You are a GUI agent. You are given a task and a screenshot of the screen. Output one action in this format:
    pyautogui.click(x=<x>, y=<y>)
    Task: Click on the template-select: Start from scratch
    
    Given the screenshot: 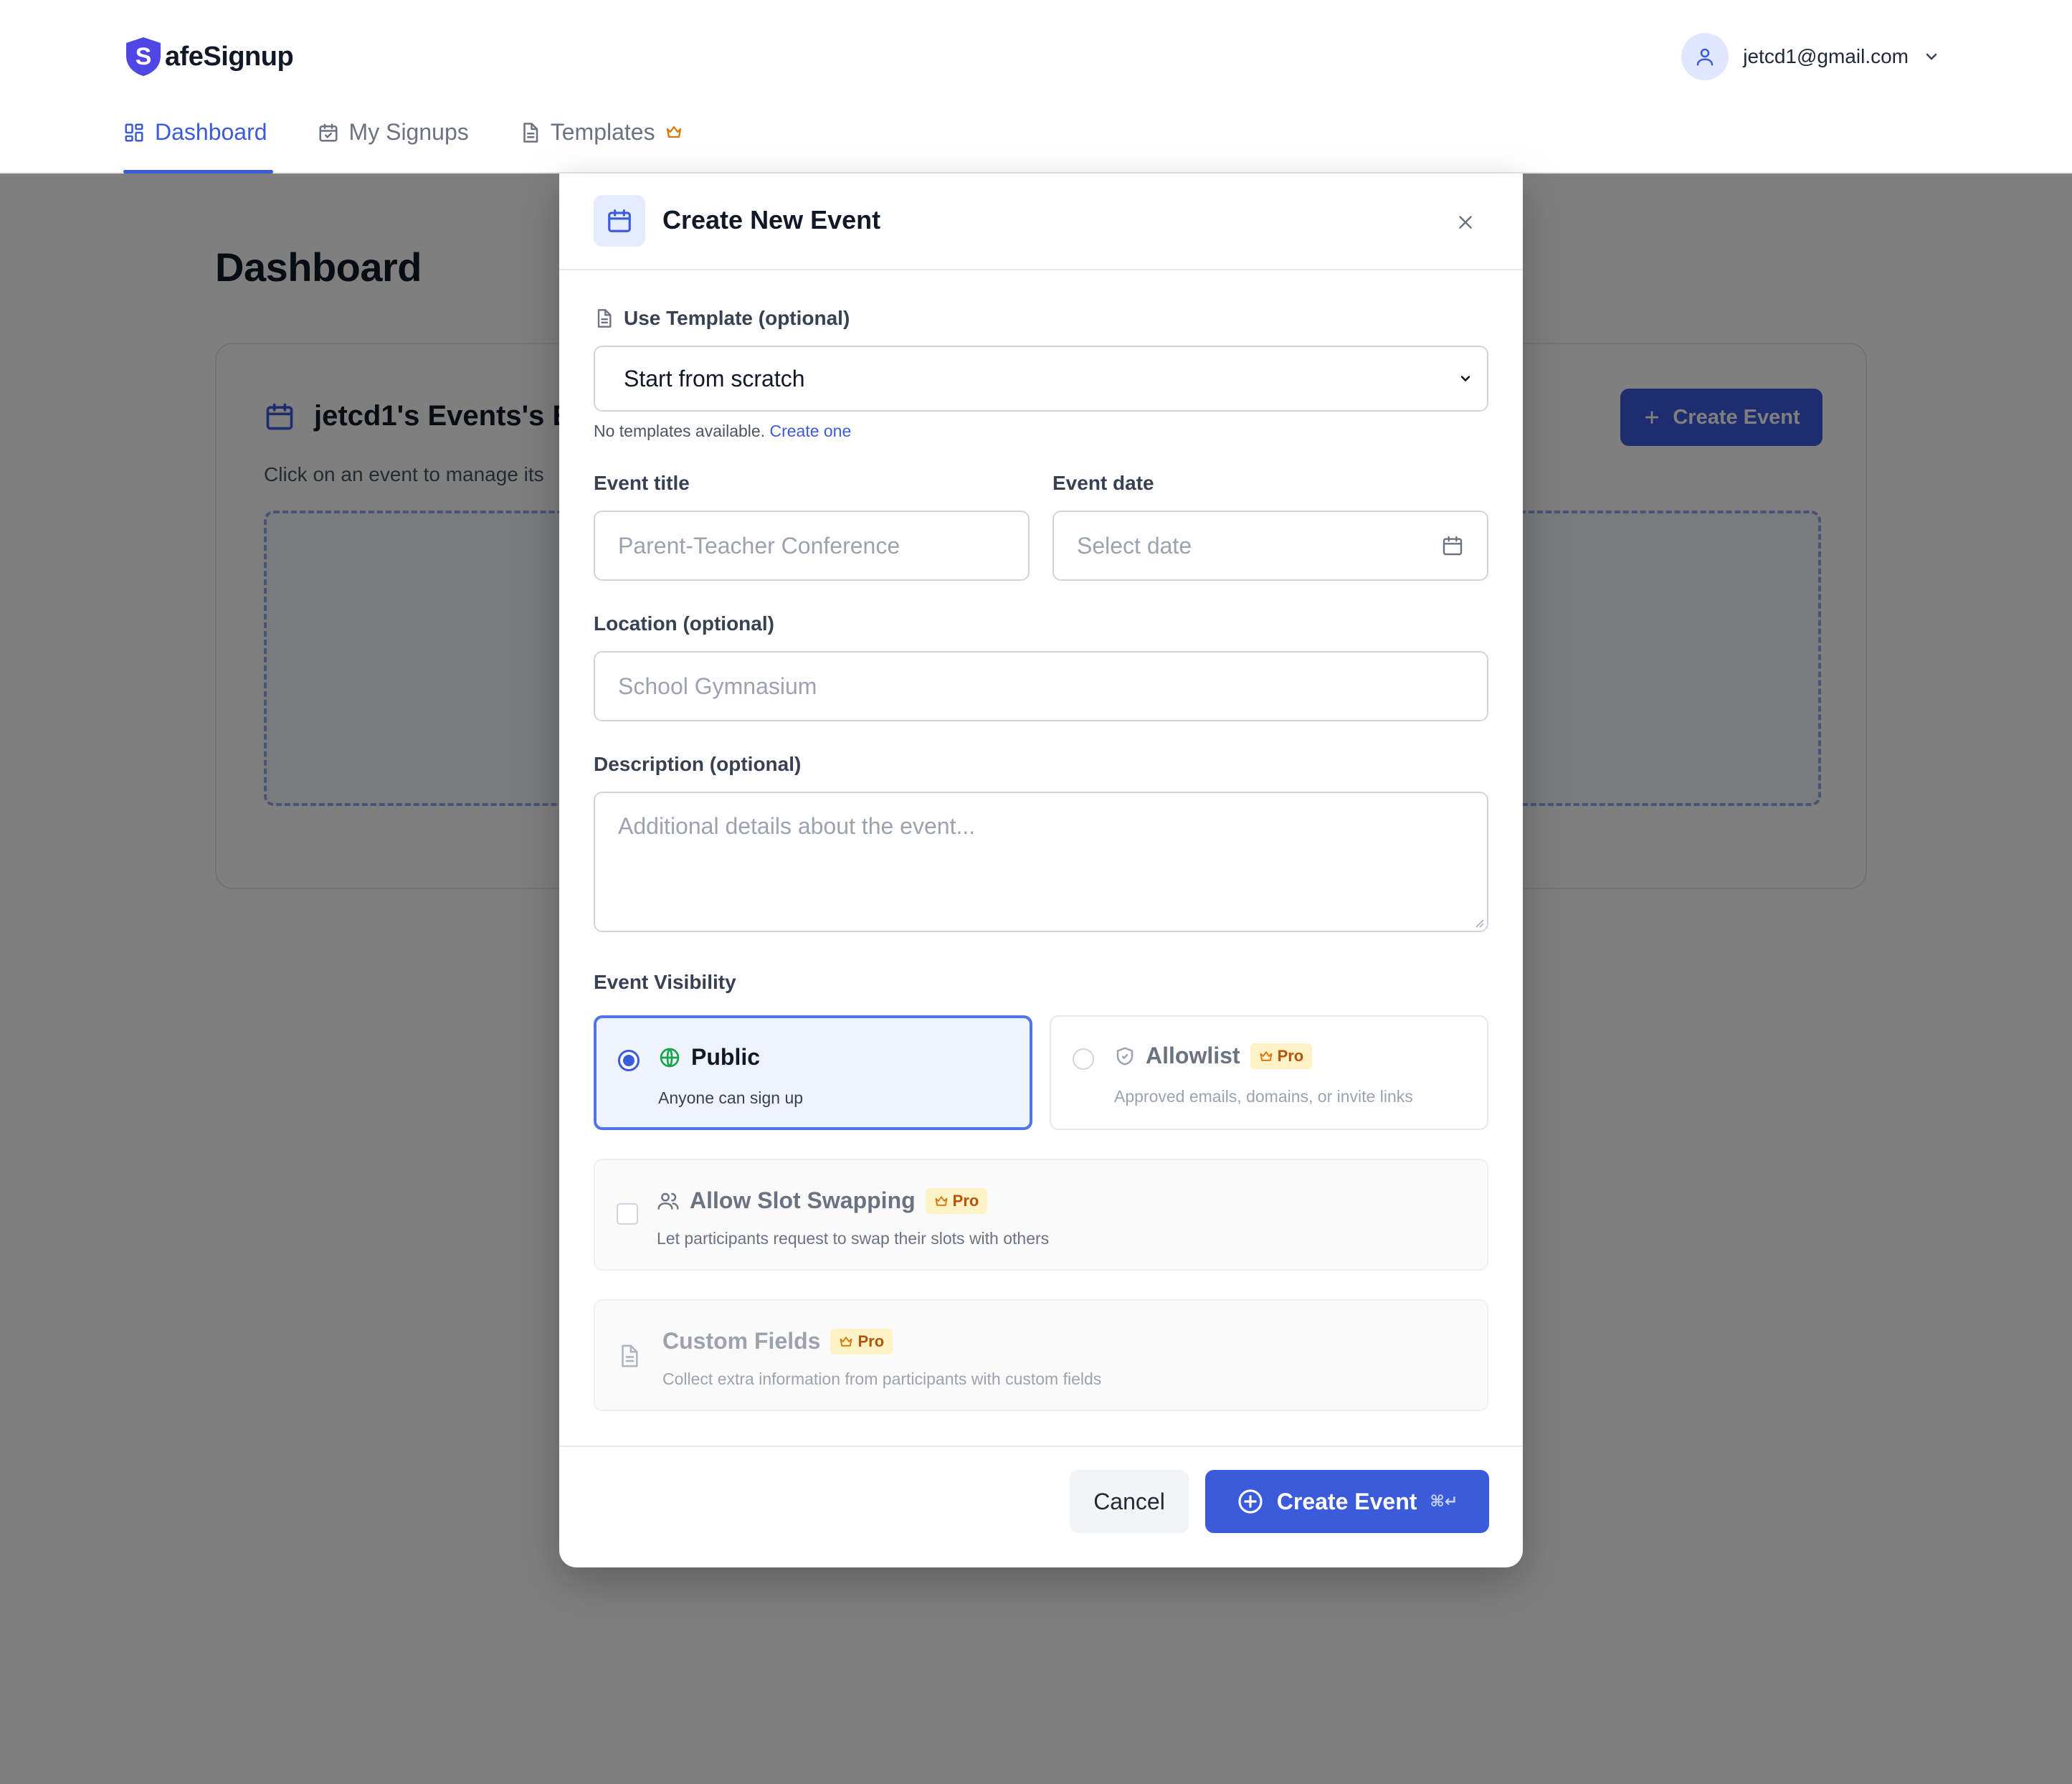 What is the action you would take?
    pyautogui.click(x=1041, y=379)
    